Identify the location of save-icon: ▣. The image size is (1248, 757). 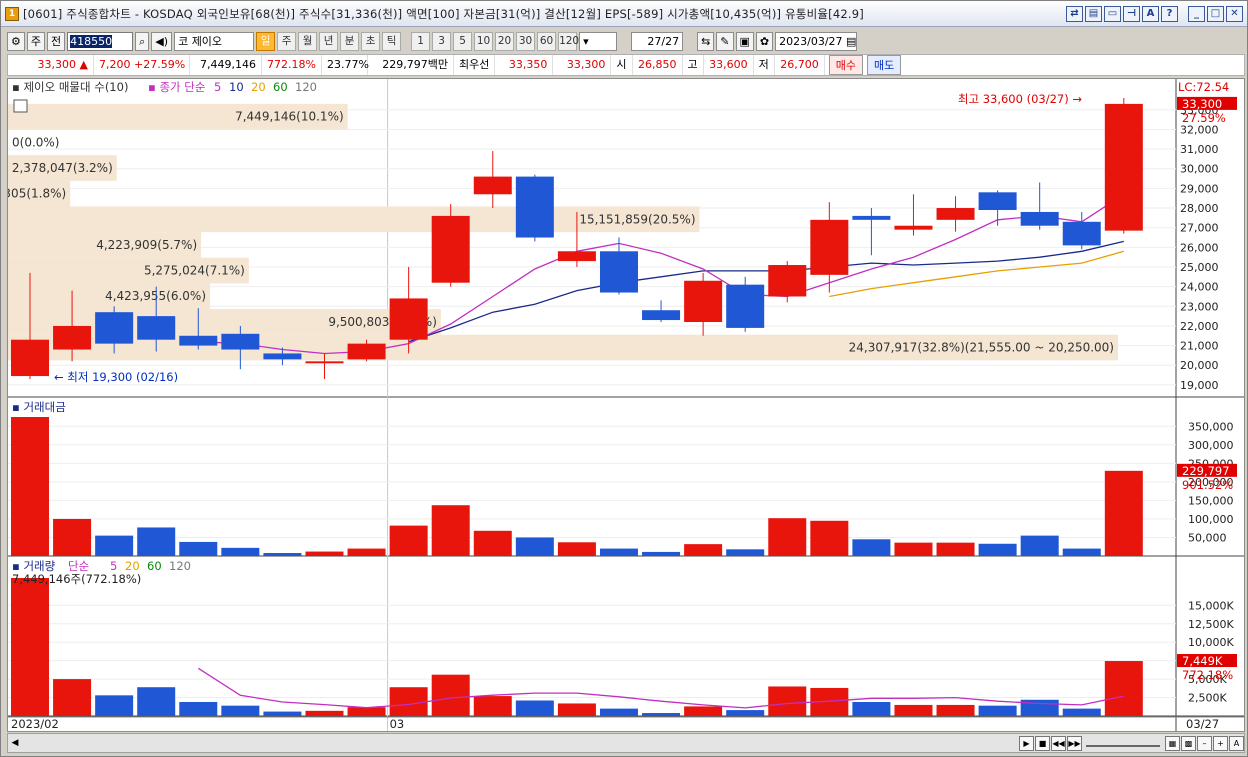
(744, 41).